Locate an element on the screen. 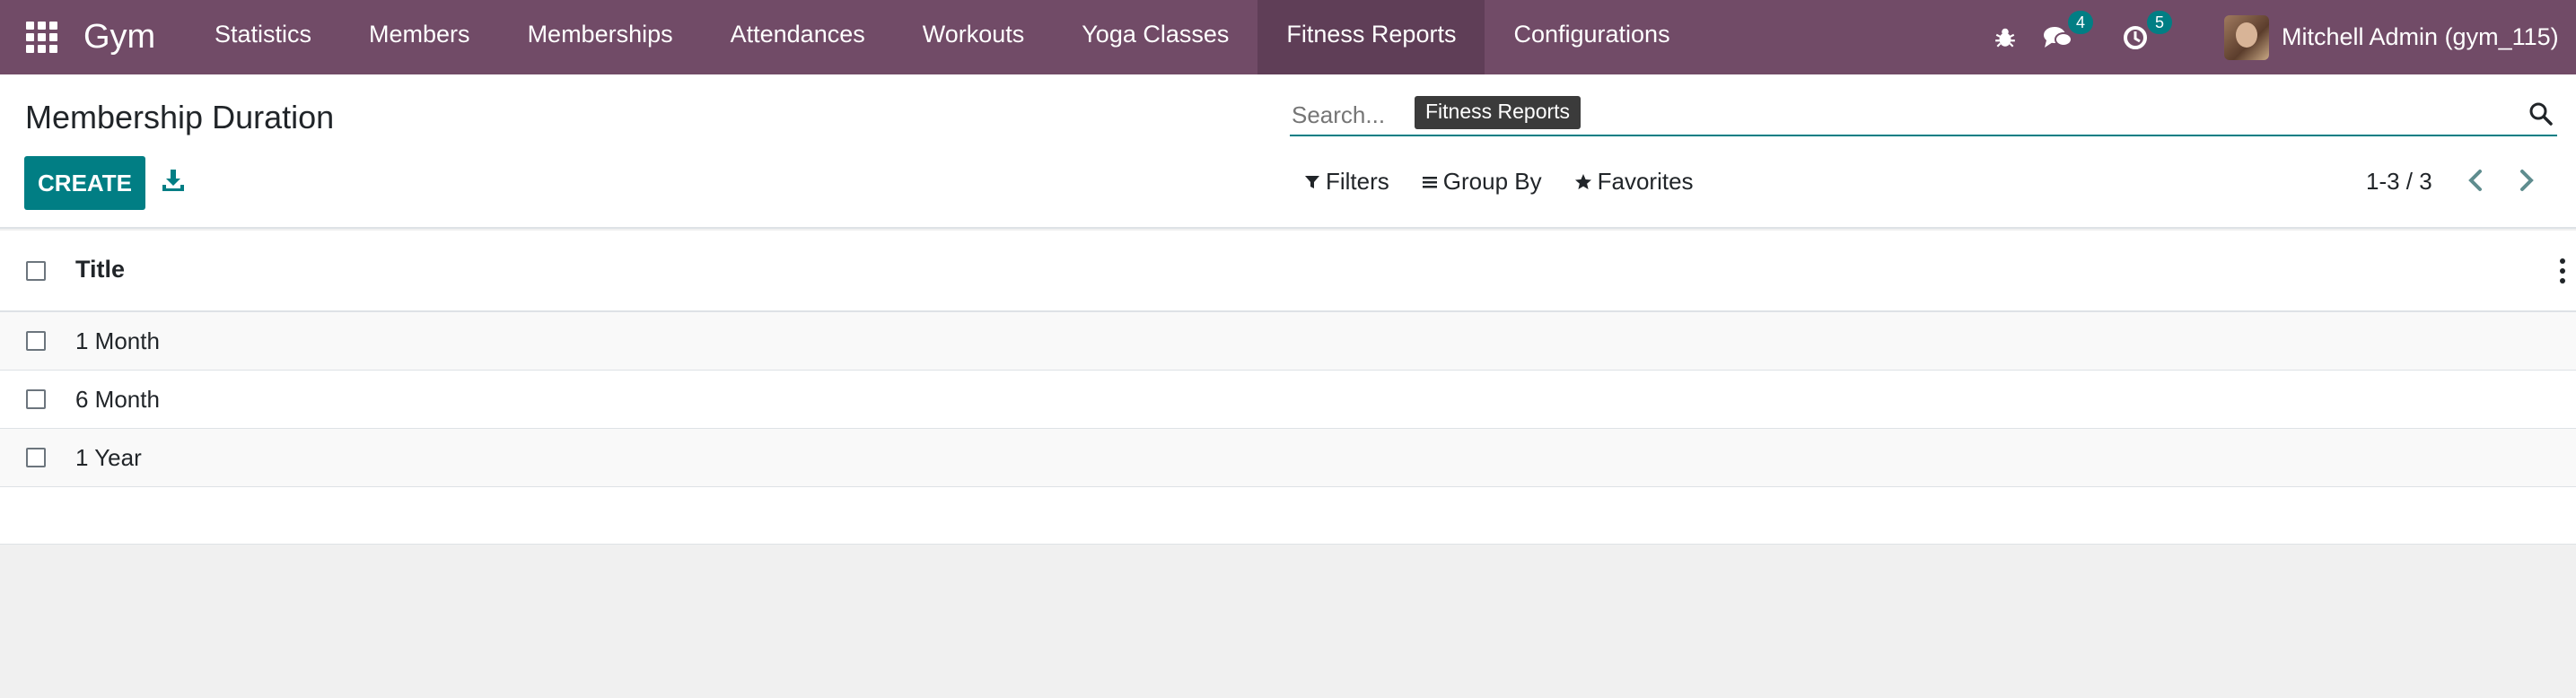 Image resolution: width=2576 pixels, height=698 pixels. page-title: Membership Duration is located at coordinates (180, 117).